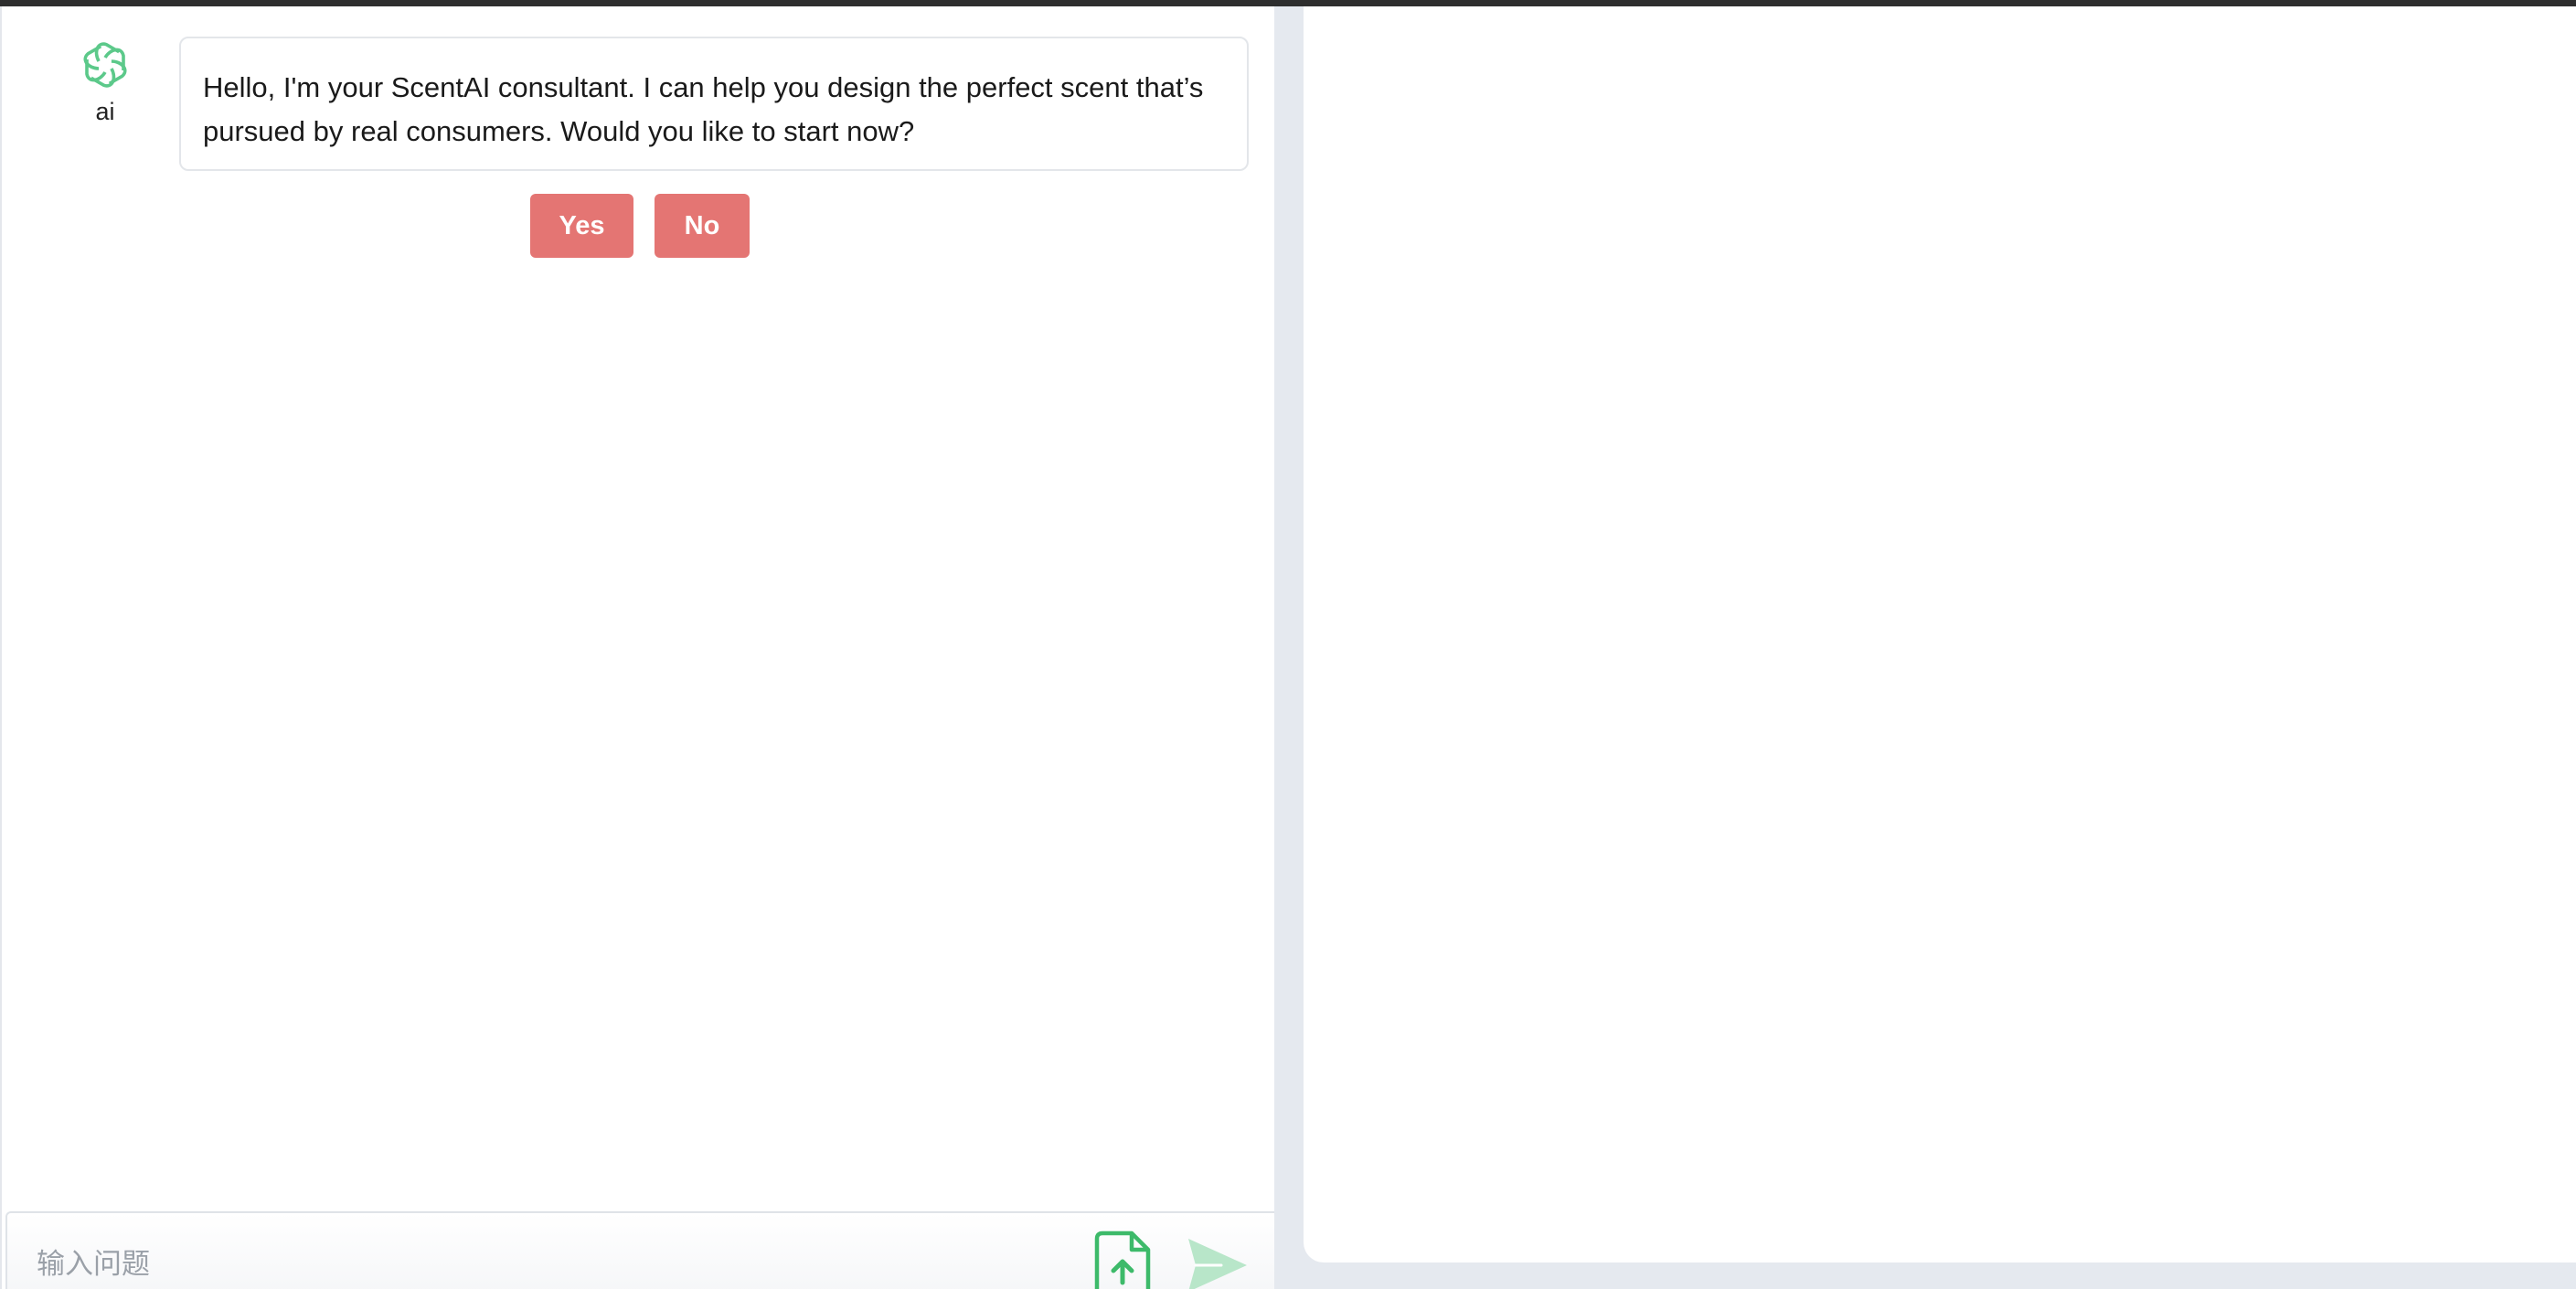 The width and height of the screenshot is (2576, 1289). I want to click on yes-button: Yes, so click(581, 226).